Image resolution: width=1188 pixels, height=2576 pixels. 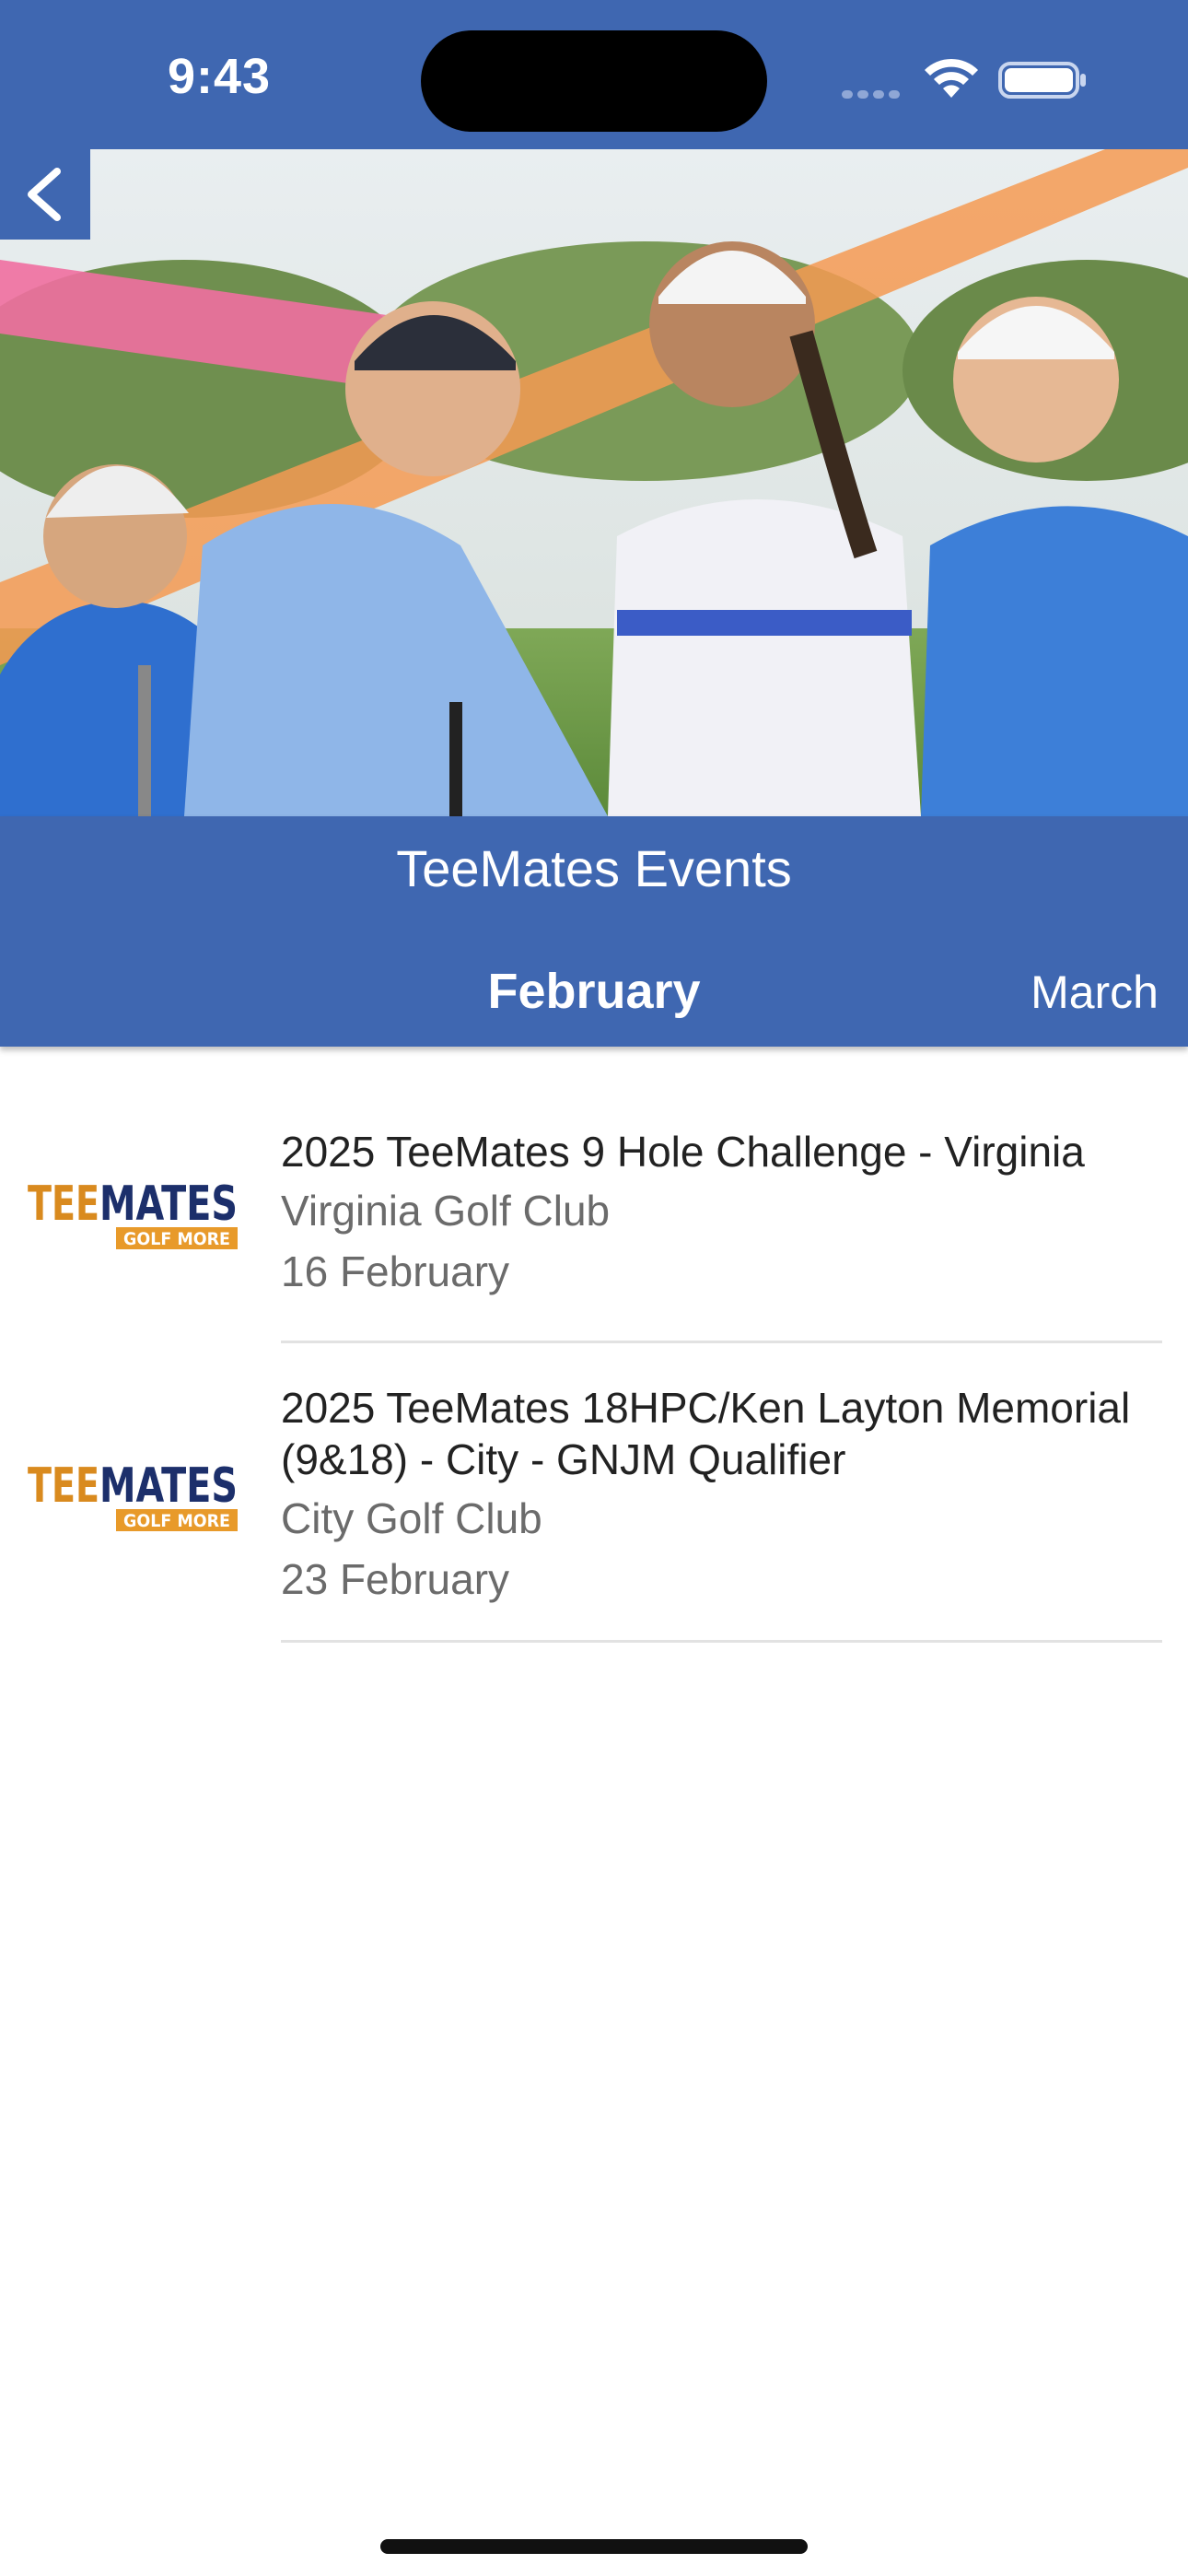 I want to click on event-date: 23 February, so click(x=395, y=1579).